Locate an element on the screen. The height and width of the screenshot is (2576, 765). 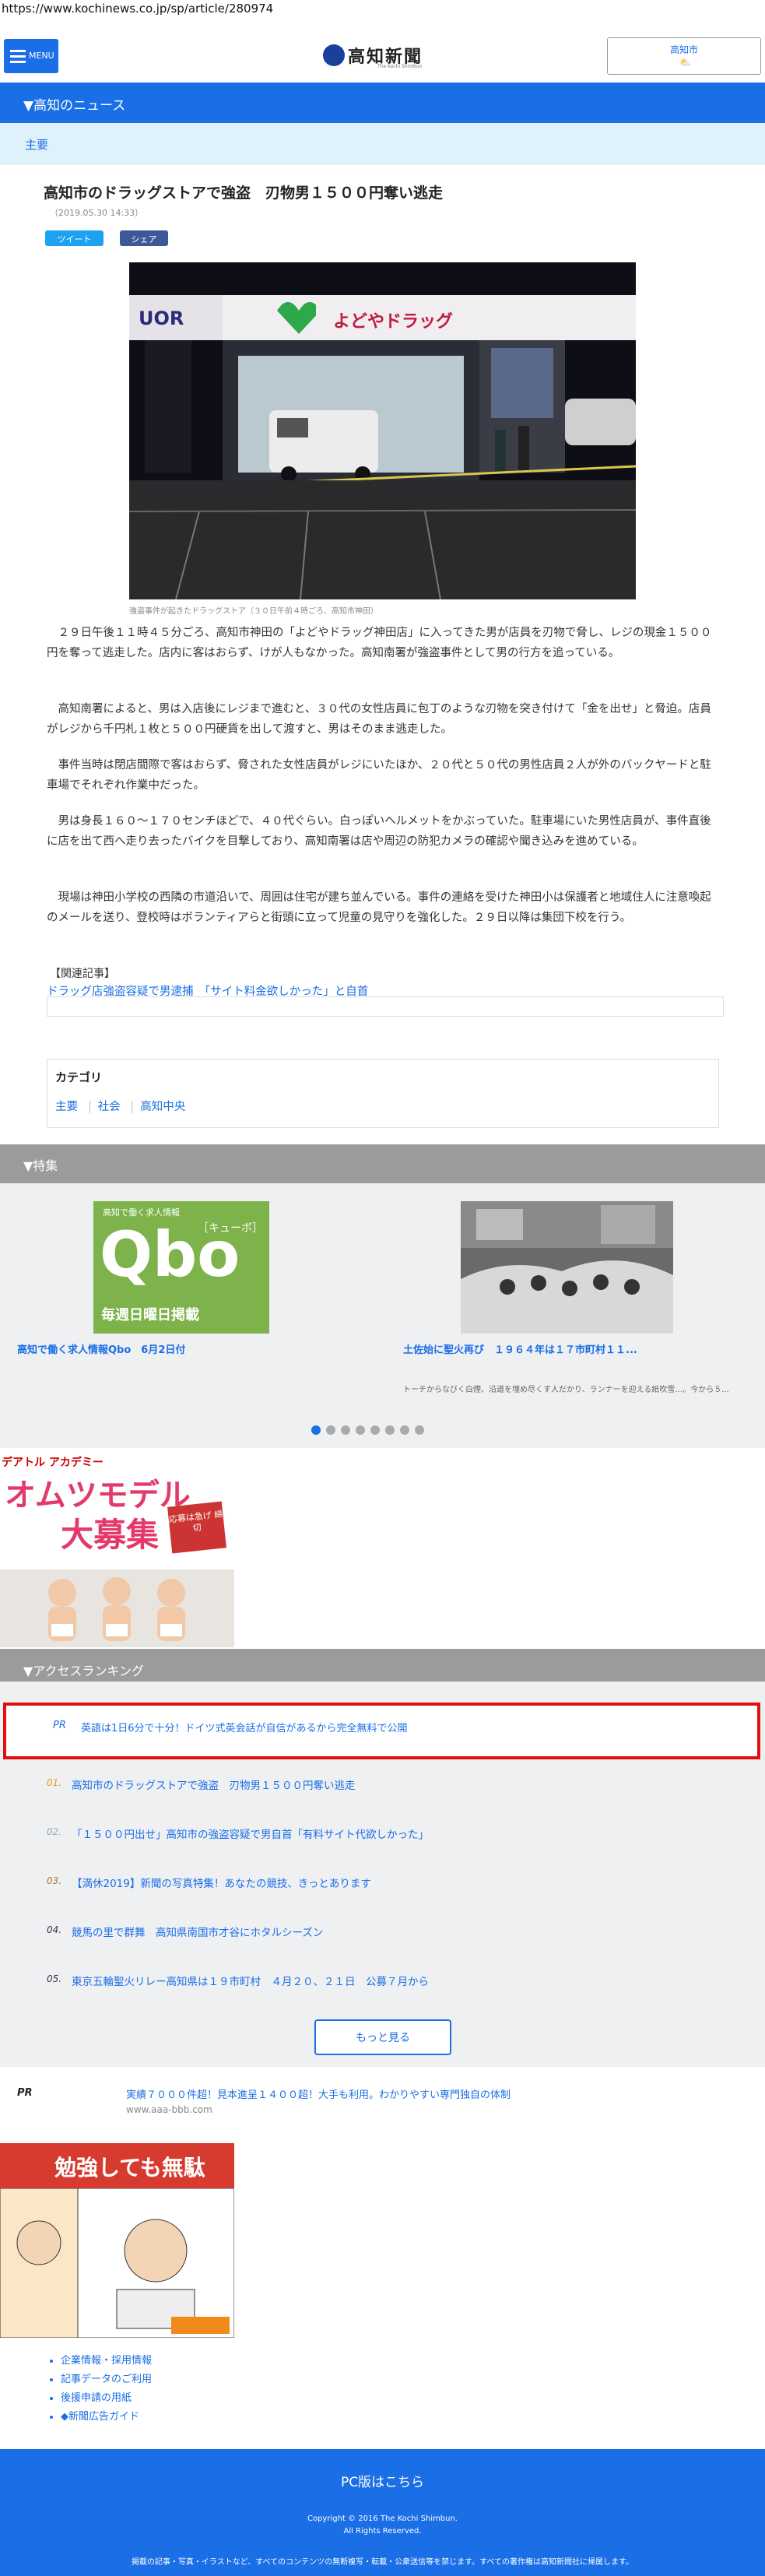
ranking-title: 【満休2019】新聞の写真特集！あなたの競技、きっとあります is located at coordinates (222, 1882).